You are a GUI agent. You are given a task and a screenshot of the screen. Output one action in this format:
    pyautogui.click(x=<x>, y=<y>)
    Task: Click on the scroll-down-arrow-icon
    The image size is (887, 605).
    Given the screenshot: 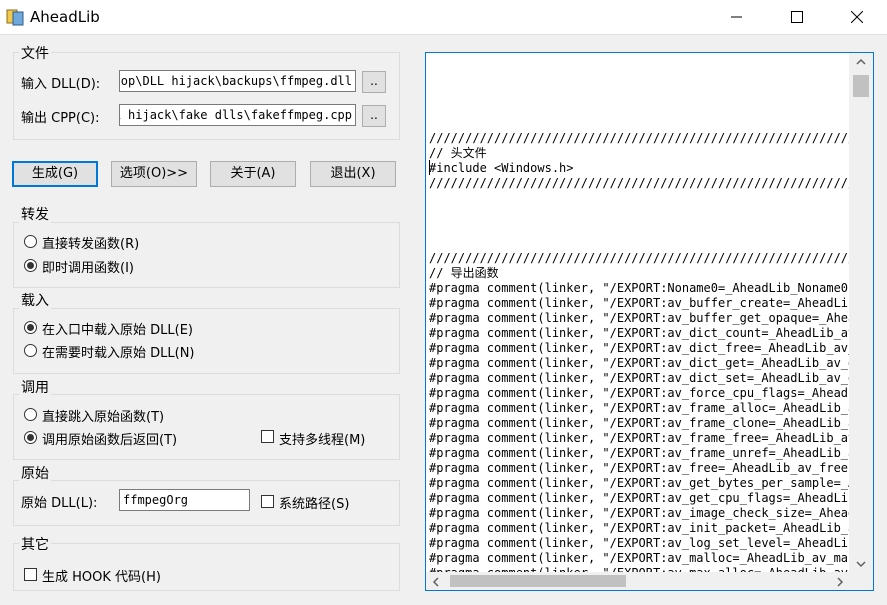 What is the action you would take?
    pyautogui.click(x=861, y=564)
    